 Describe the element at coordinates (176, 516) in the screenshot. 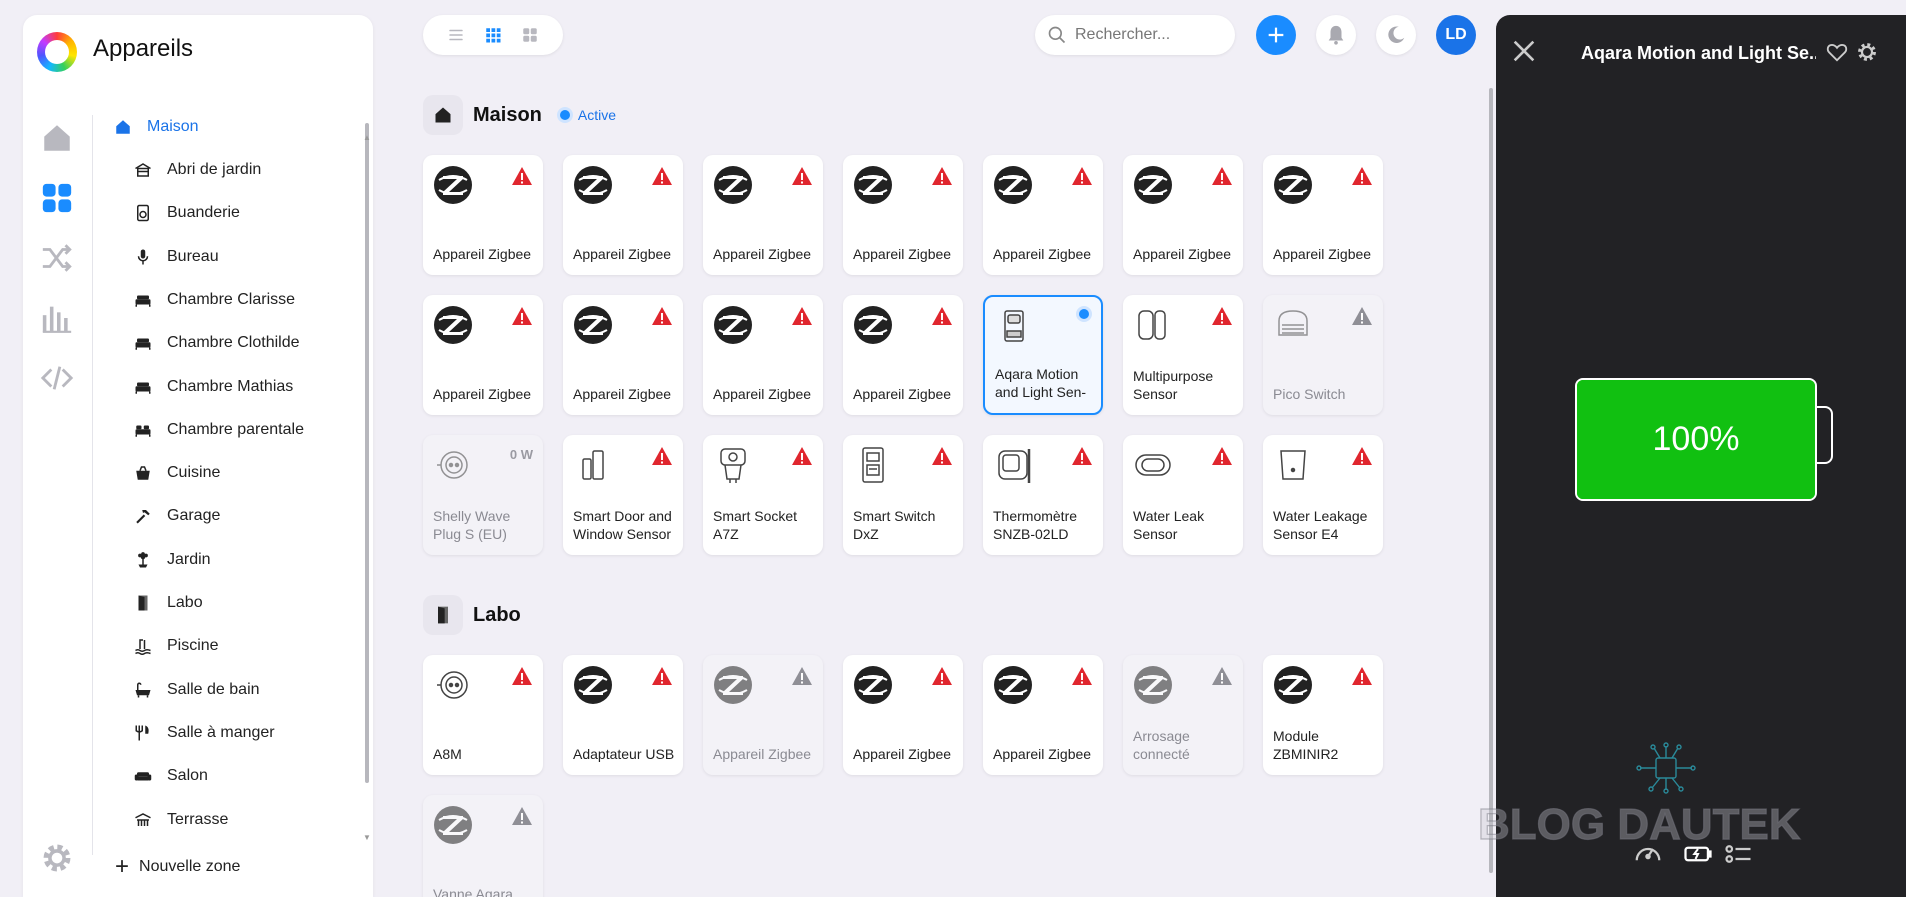

I see `zone-item: Garage` at that location.